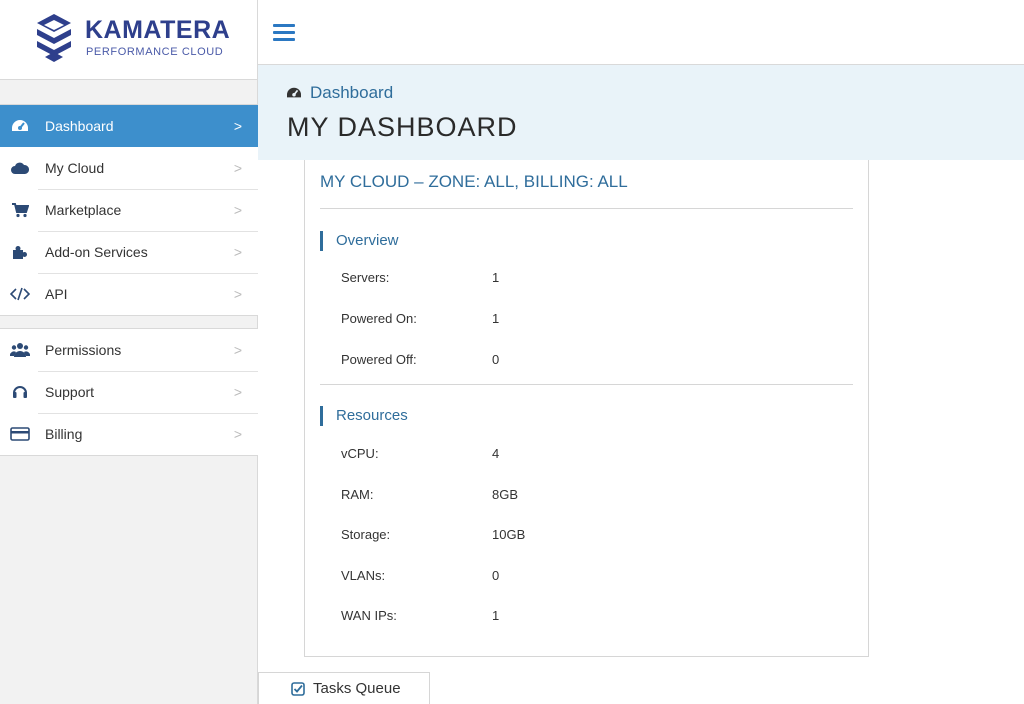 The width and height of the screenshot is (1024, 704). I want to click on section-title-resources: Resources, so click(364, 416).